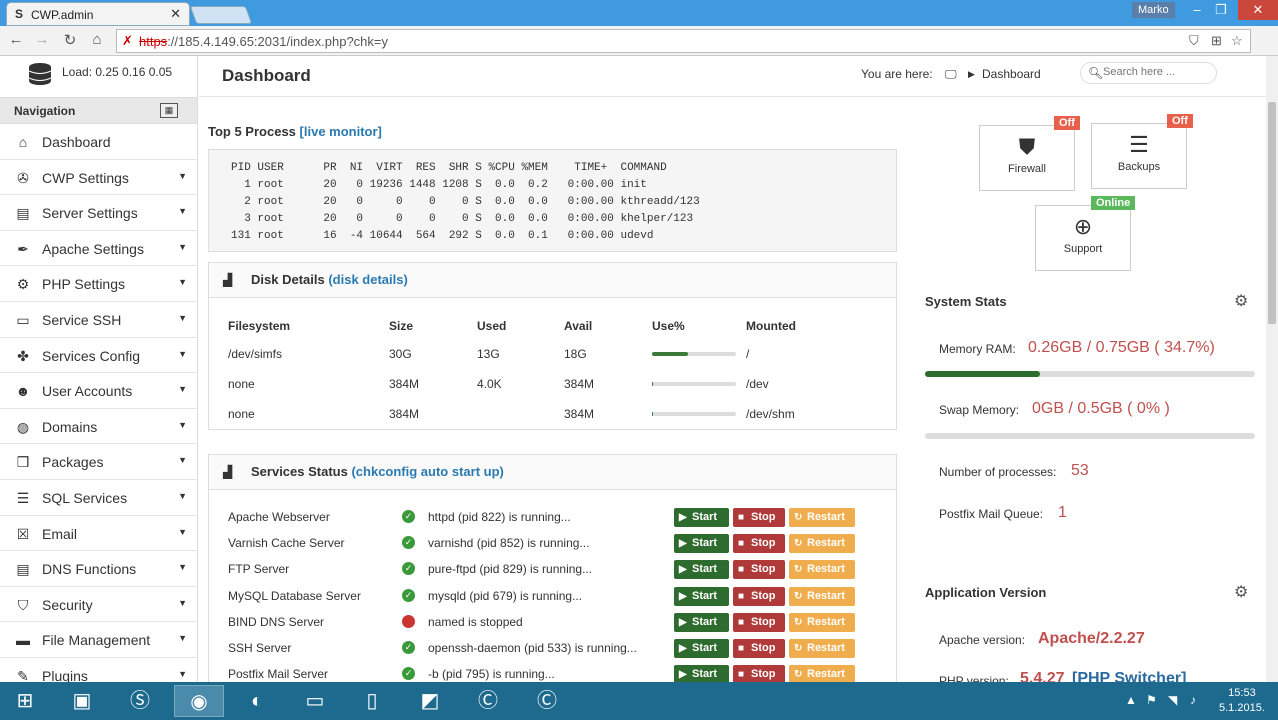 Image resolution: width=1278 pixels, height=720 pixels. Describe the element at coordinates (140, 701) in the screenshot. I see `skype-icon: Ⓢ` at that location.